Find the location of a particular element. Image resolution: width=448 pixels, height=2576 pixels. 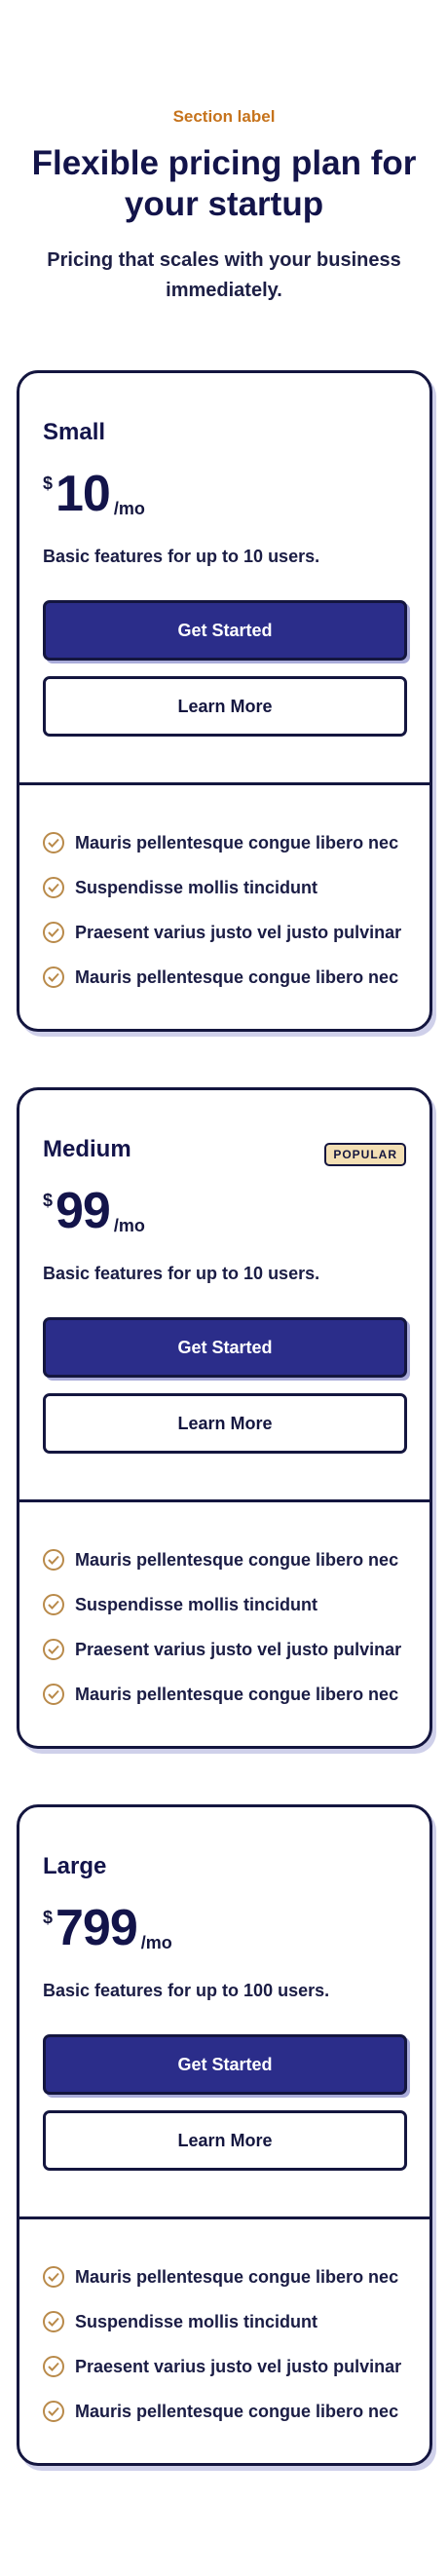

plan-description: Basic features for up to 100 users. is located at coordinates (186, 1990).